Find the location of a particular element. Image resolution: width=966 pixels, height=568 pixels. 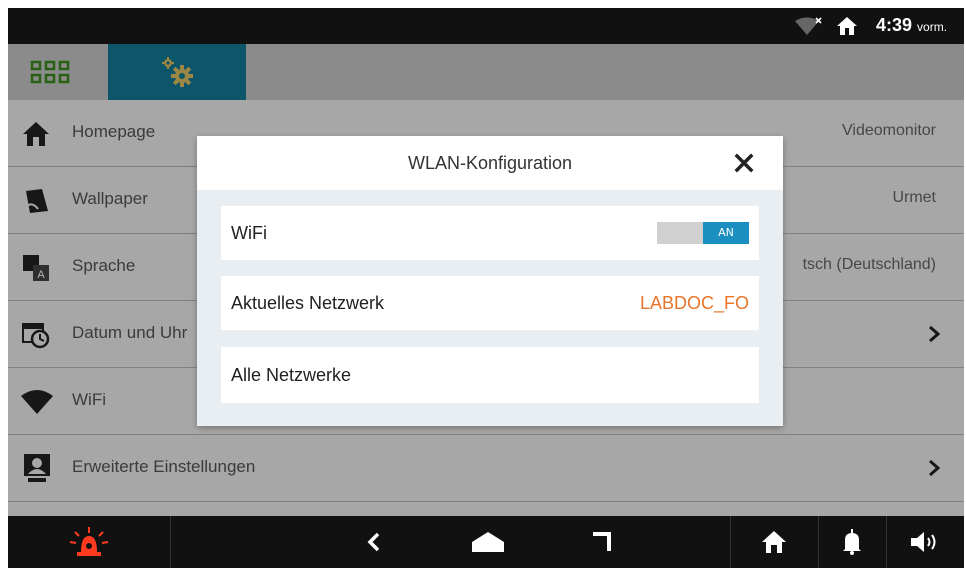

home-button is located at coordinates (488, 542).